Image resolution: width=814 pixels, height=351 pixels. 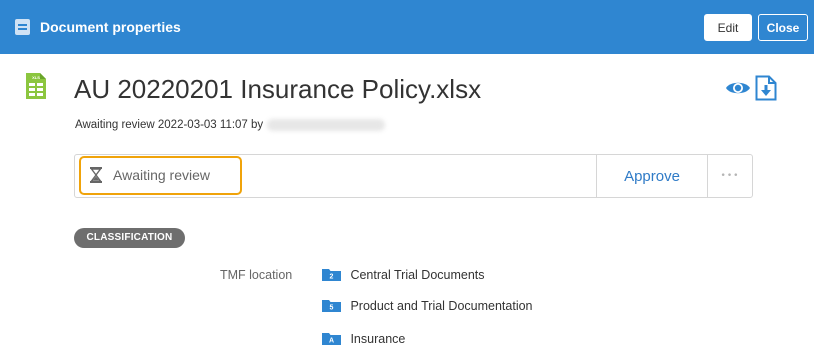 I want to click on folder-code: A, so click(x=331, y=341).